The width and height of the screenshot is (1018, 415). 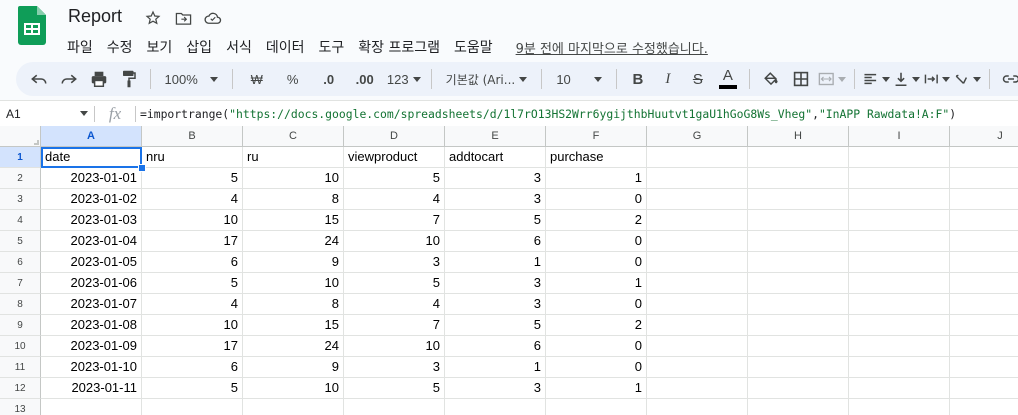 I want to click on cell-d7: 5, so click(x=394, y=283).